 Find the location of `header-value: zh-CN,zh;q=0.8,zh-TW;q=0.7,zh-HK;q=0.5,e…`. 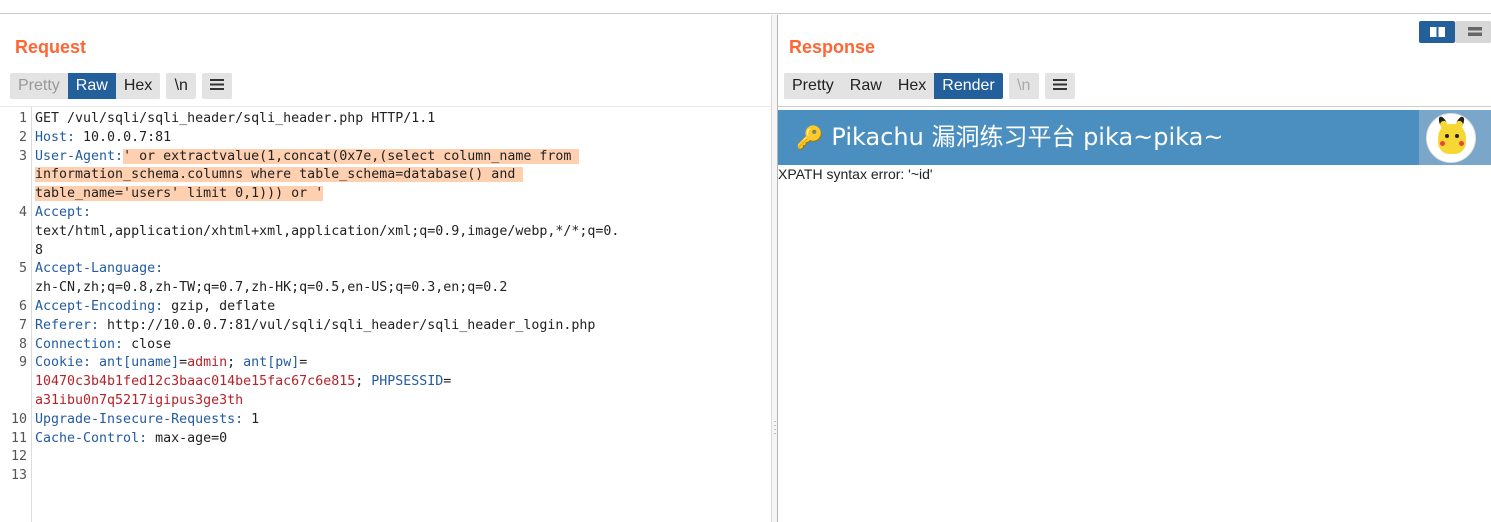

header-value: zh-CN,zh;q=0.8,zh-TW;q=0.7,zh-HK;q=0.5,e… is located at coordinates (271, 288).